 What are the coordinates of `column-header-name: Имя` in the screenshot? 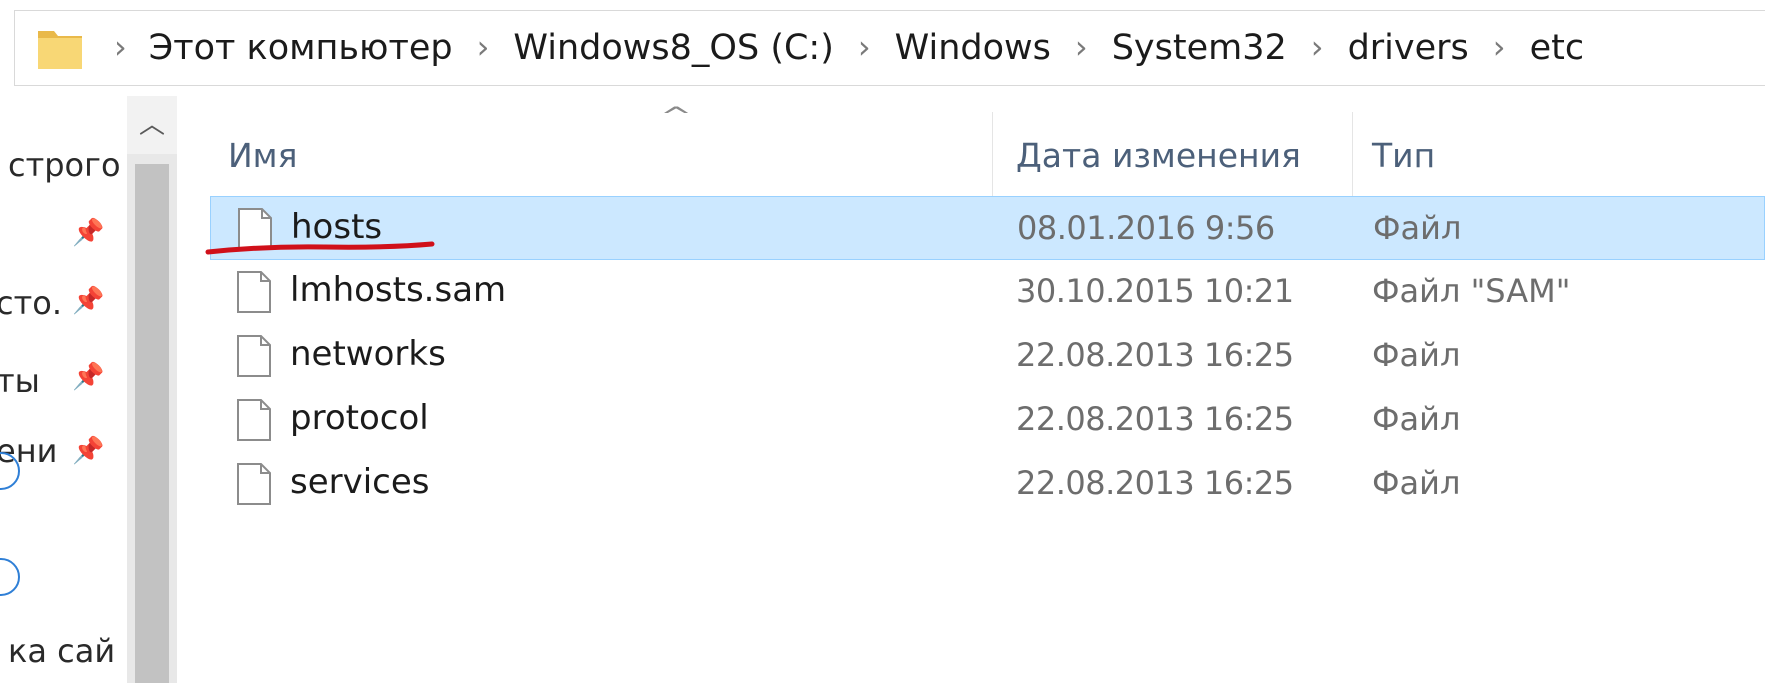 It's located at (262, 155).